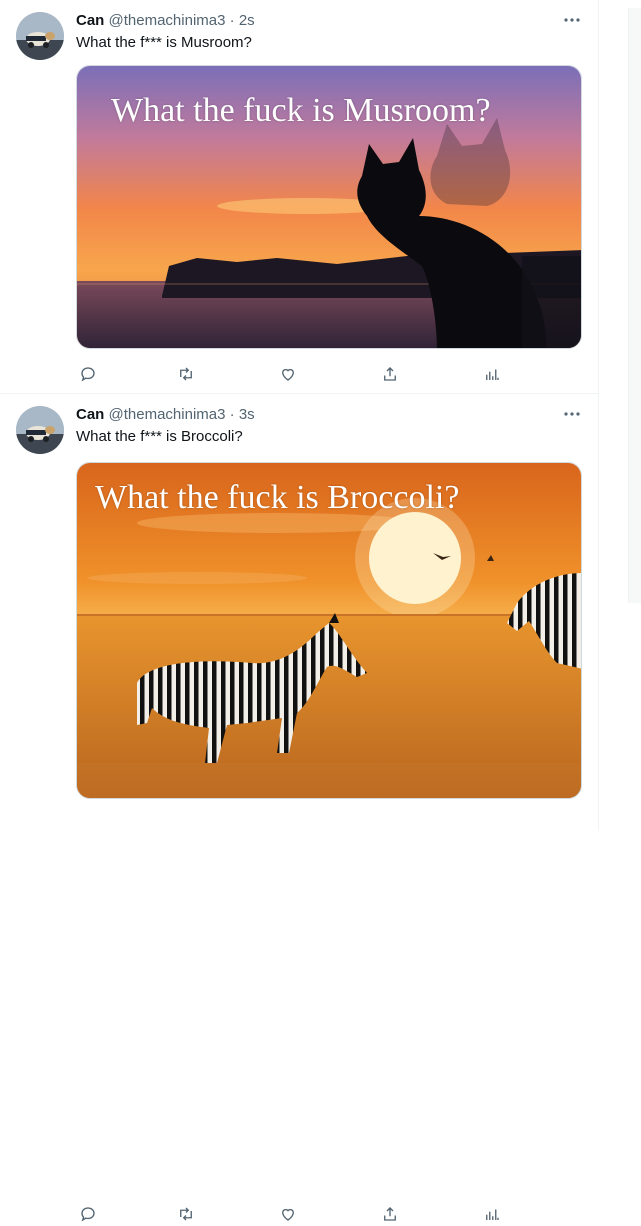  I want to click on image-caption: What the fuck is Broccoli?, so click(277, 497).